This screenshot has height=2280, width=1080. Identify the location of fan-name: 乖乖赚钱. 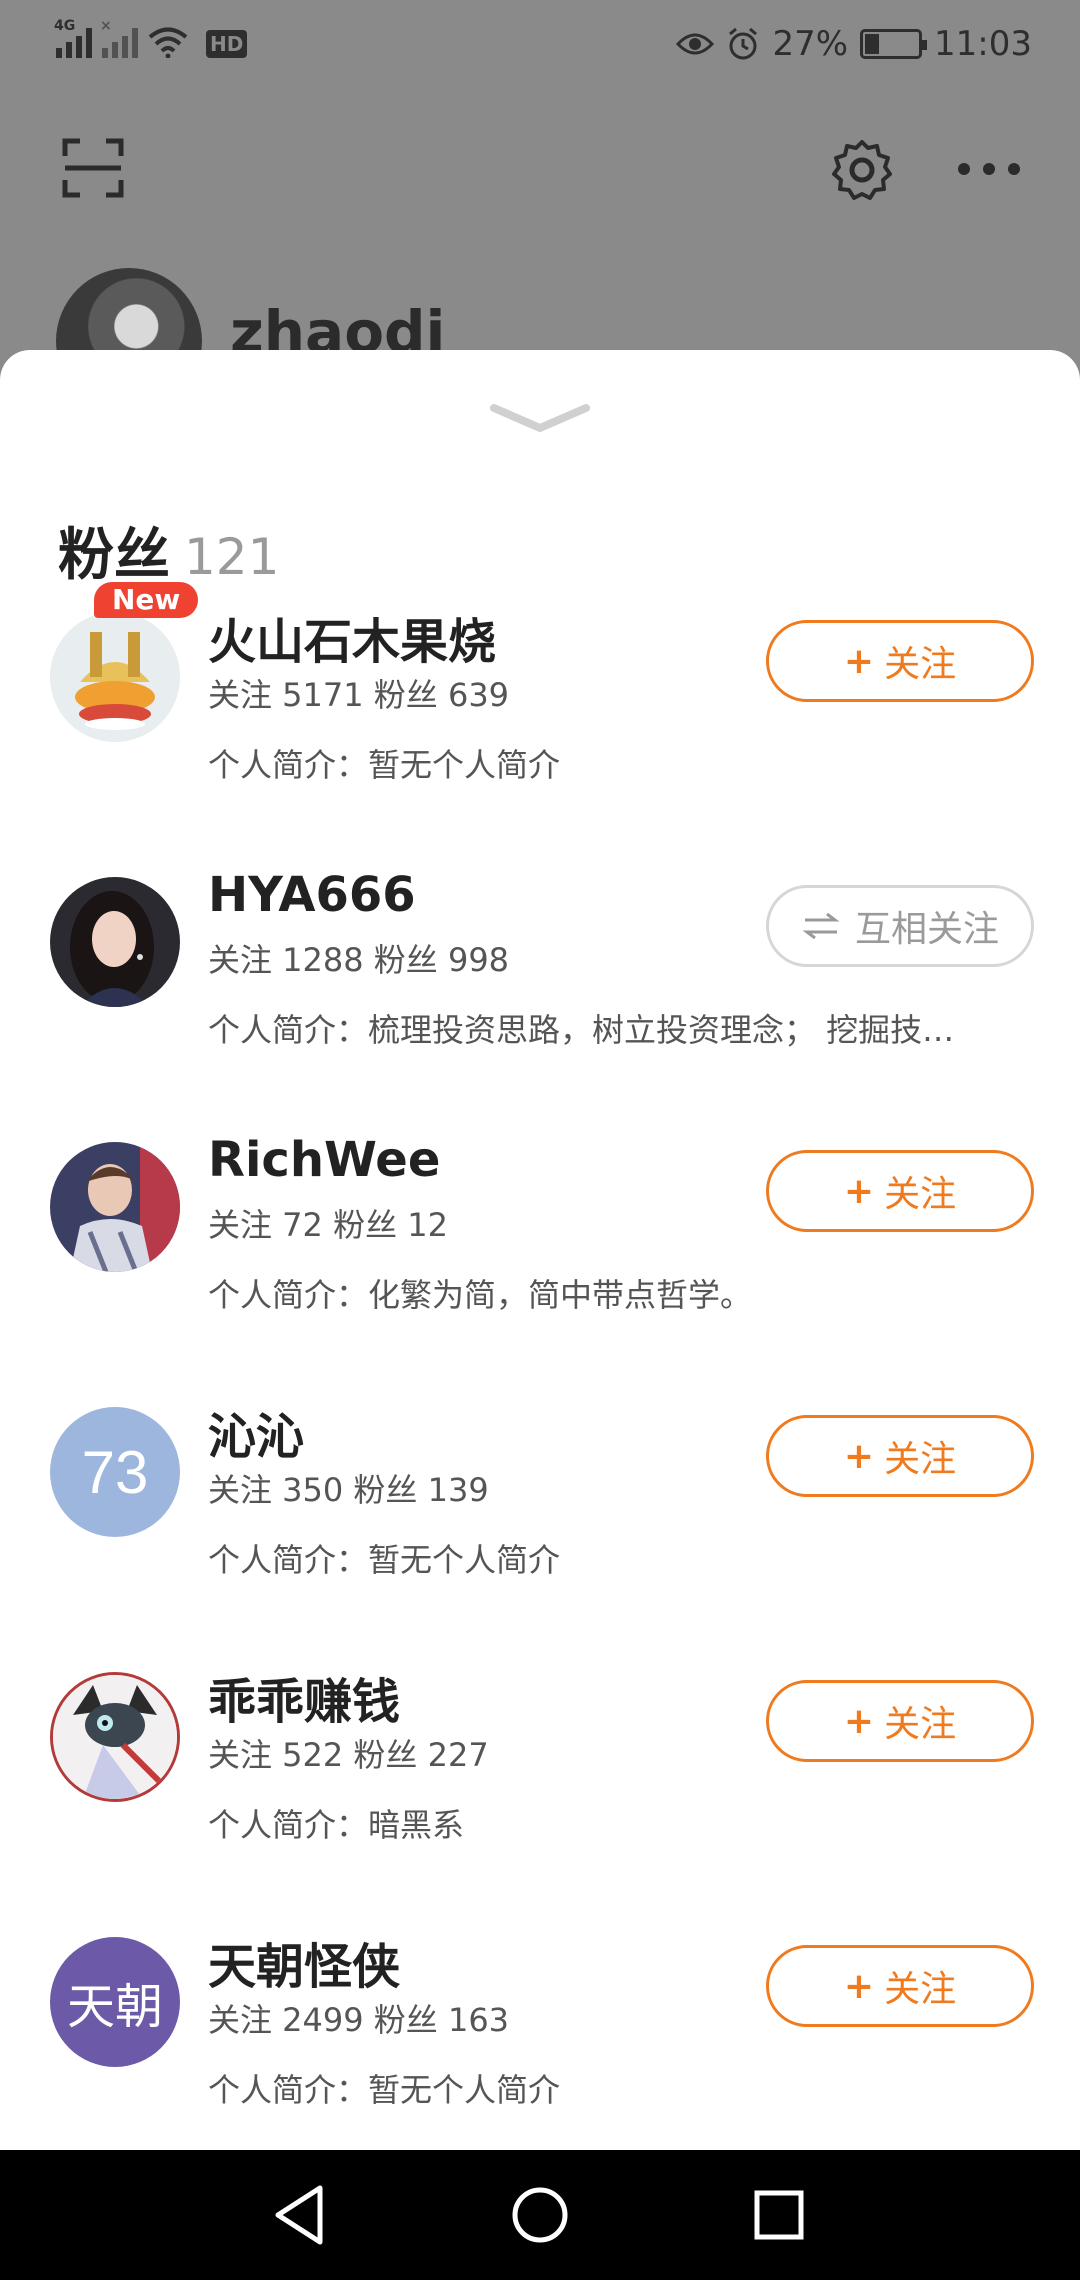
(304, 1697).